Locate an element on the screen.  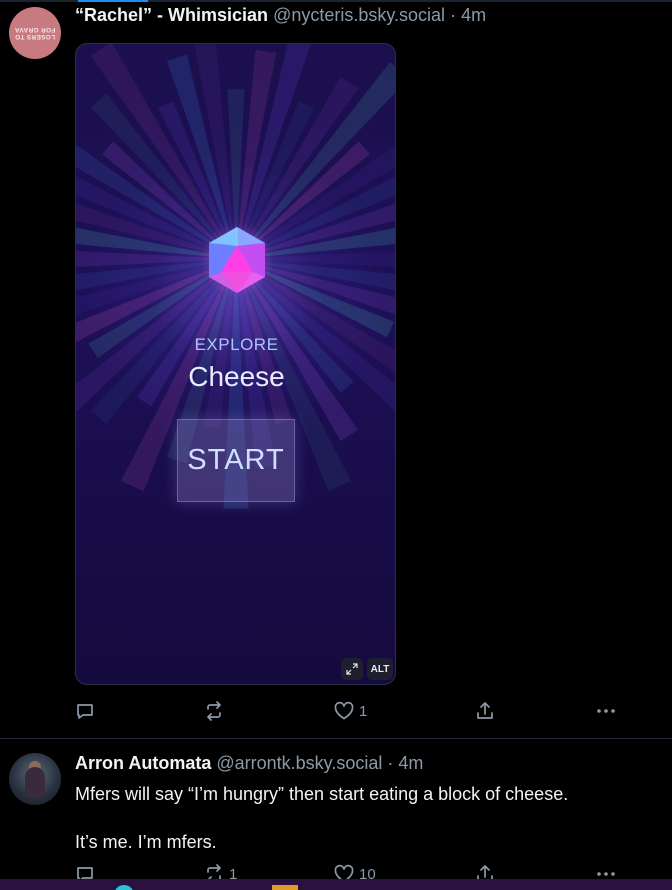
post-actions: 1 is located at coordinates (355, 711).